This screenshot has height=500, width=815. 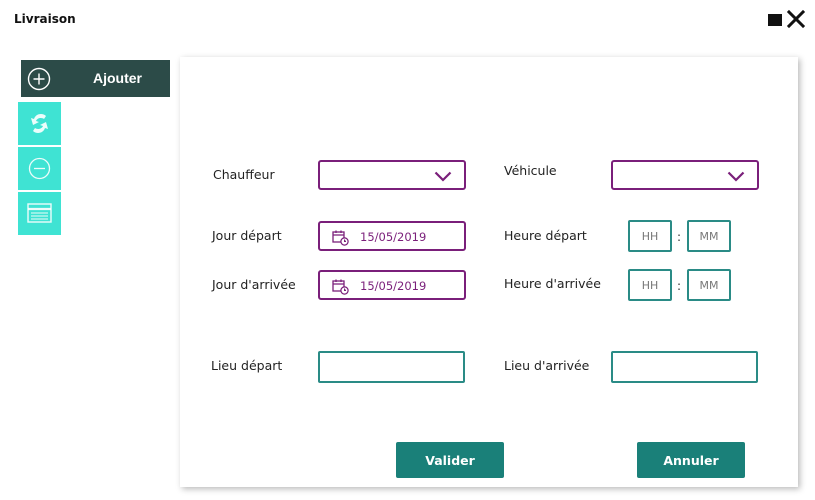 I want to click on list-icon, so click(x=39, y=213).